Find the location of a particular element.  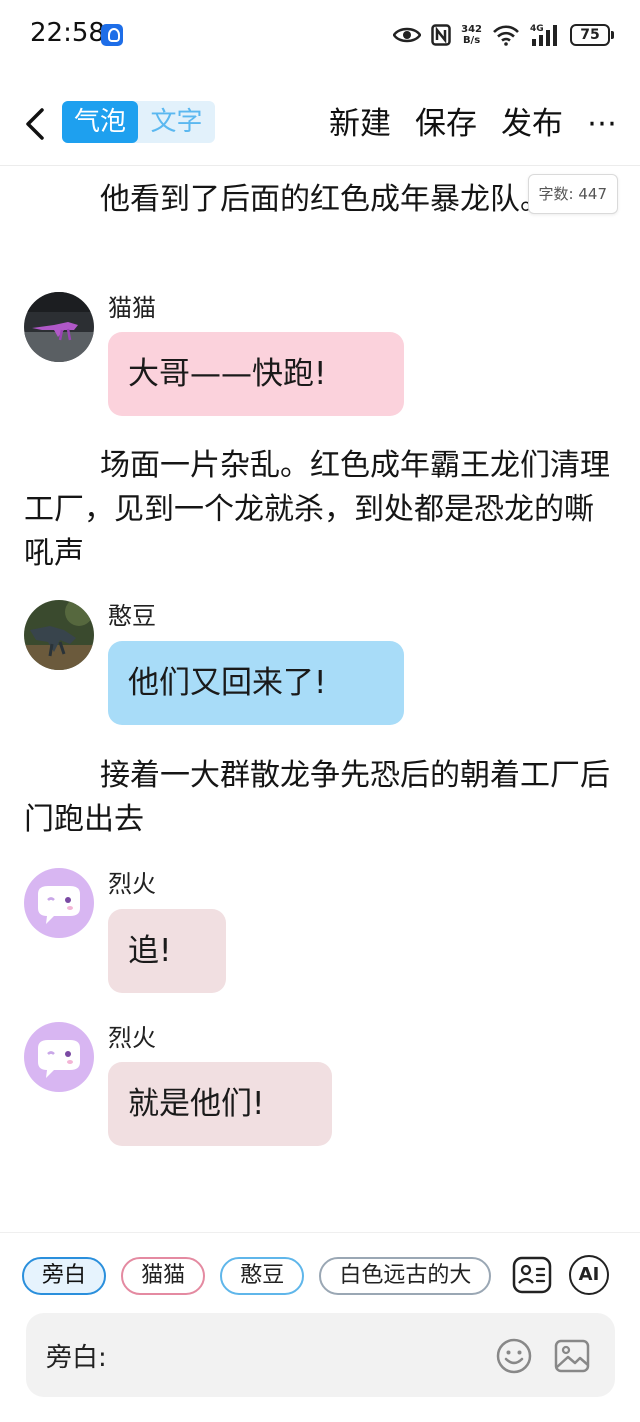

new-button: 新建 is located at coordinates (360, 124).